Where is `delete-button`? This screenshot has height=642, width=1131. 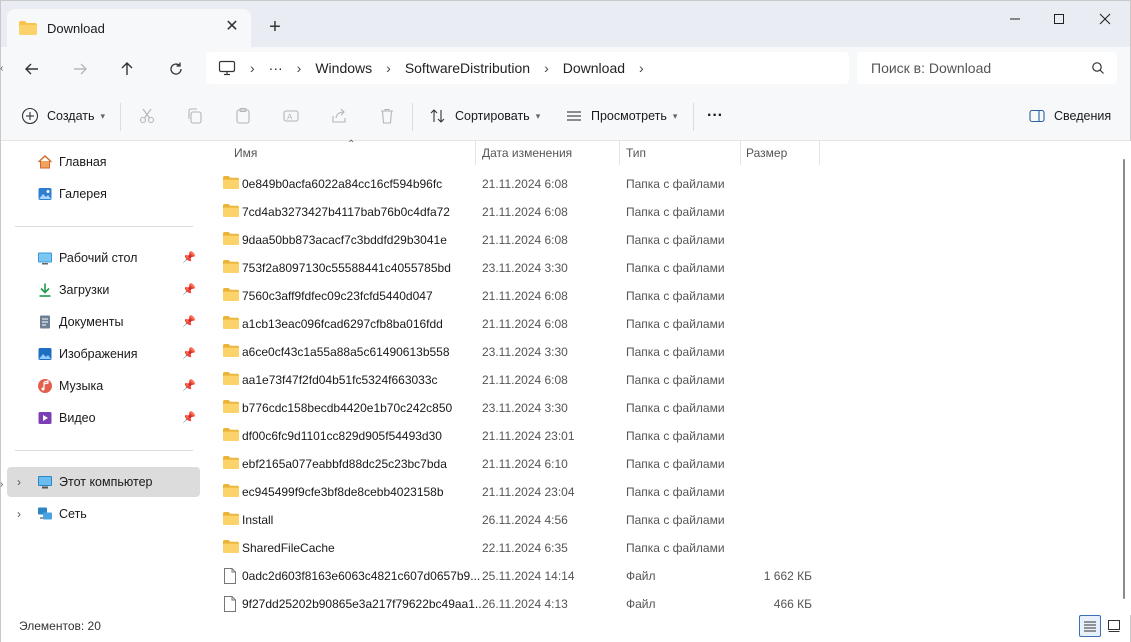
delete-button is located at coordinates (387, 116).